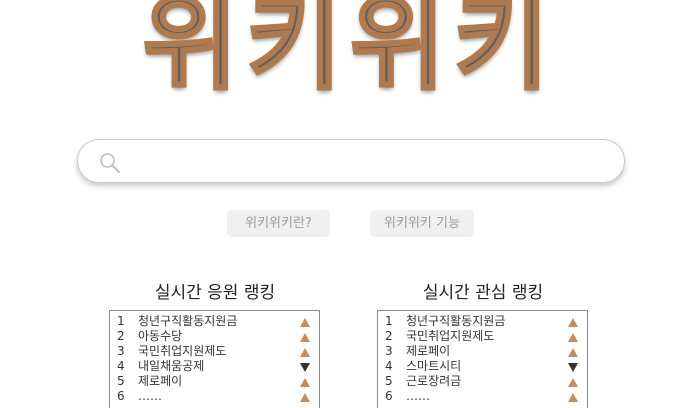 The height and width of the screenshot is (408, 700). Describe the element at coordinates (215, 293) in the screenshot. I see `support-ranking-title: 실시간 응원 랭킹` at that location.